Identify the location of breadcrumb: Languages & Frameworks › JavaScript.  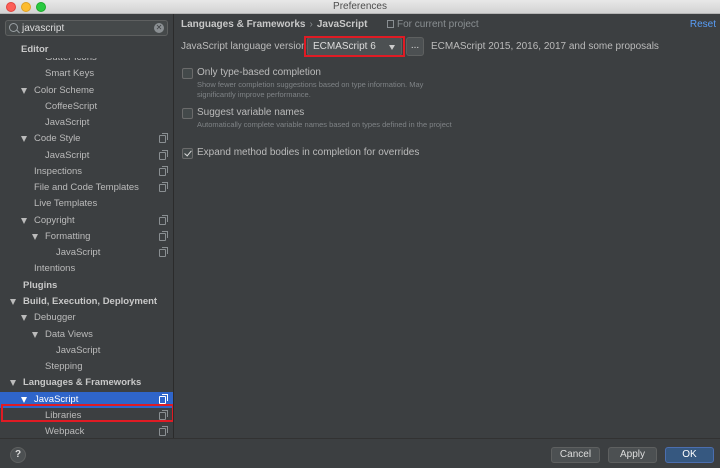
(274, 24).